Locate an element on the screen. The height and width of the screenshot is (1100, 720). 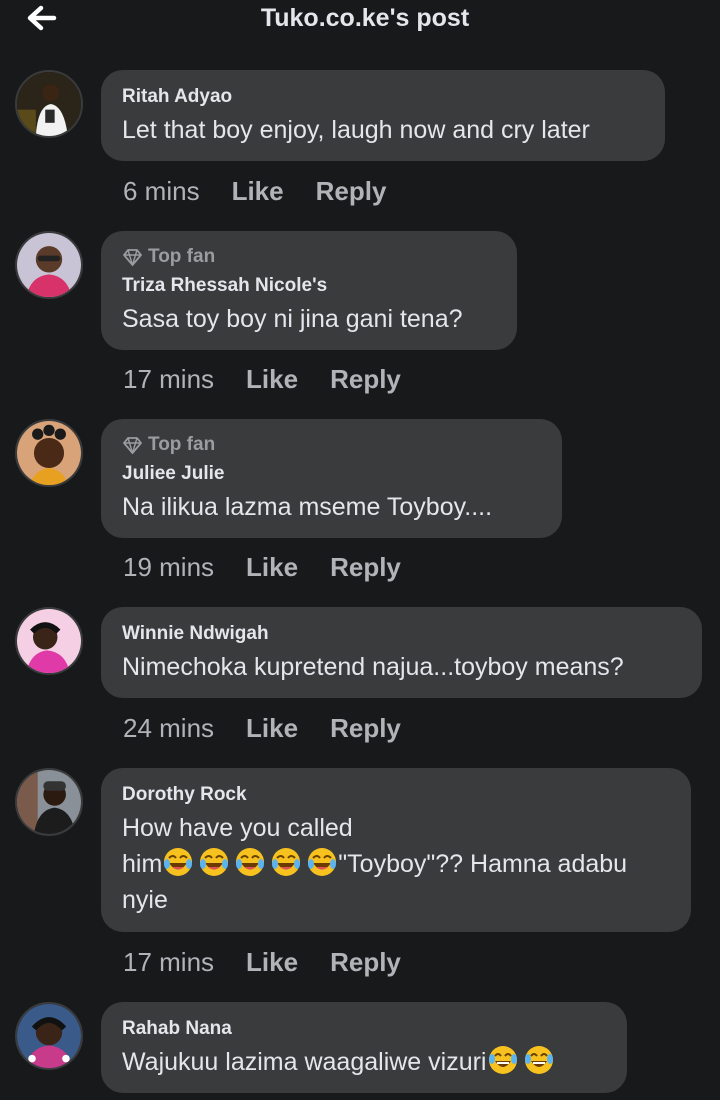
comment-text-line: How have you called is located at coordinates (237, 828).